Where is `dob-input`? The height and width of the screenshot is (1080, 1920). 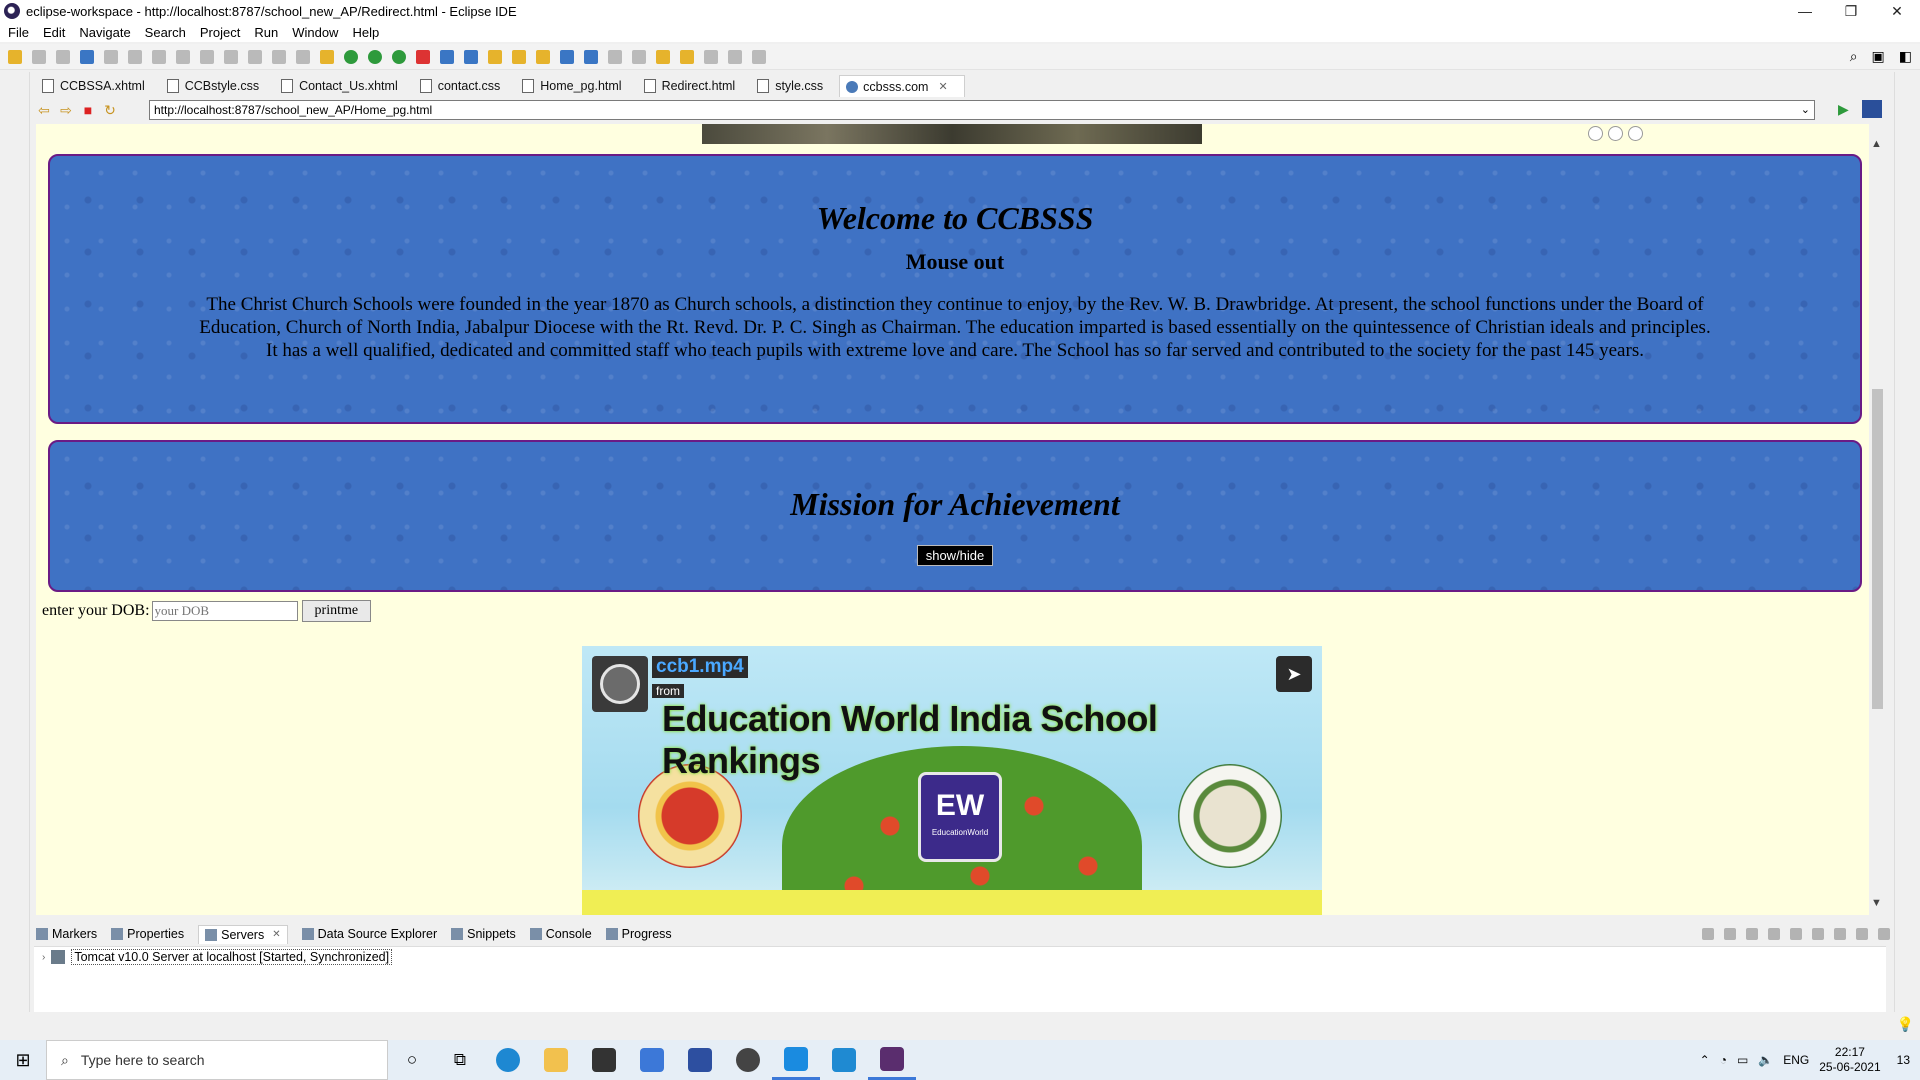 dob-input is located at coordinates (224, 611).